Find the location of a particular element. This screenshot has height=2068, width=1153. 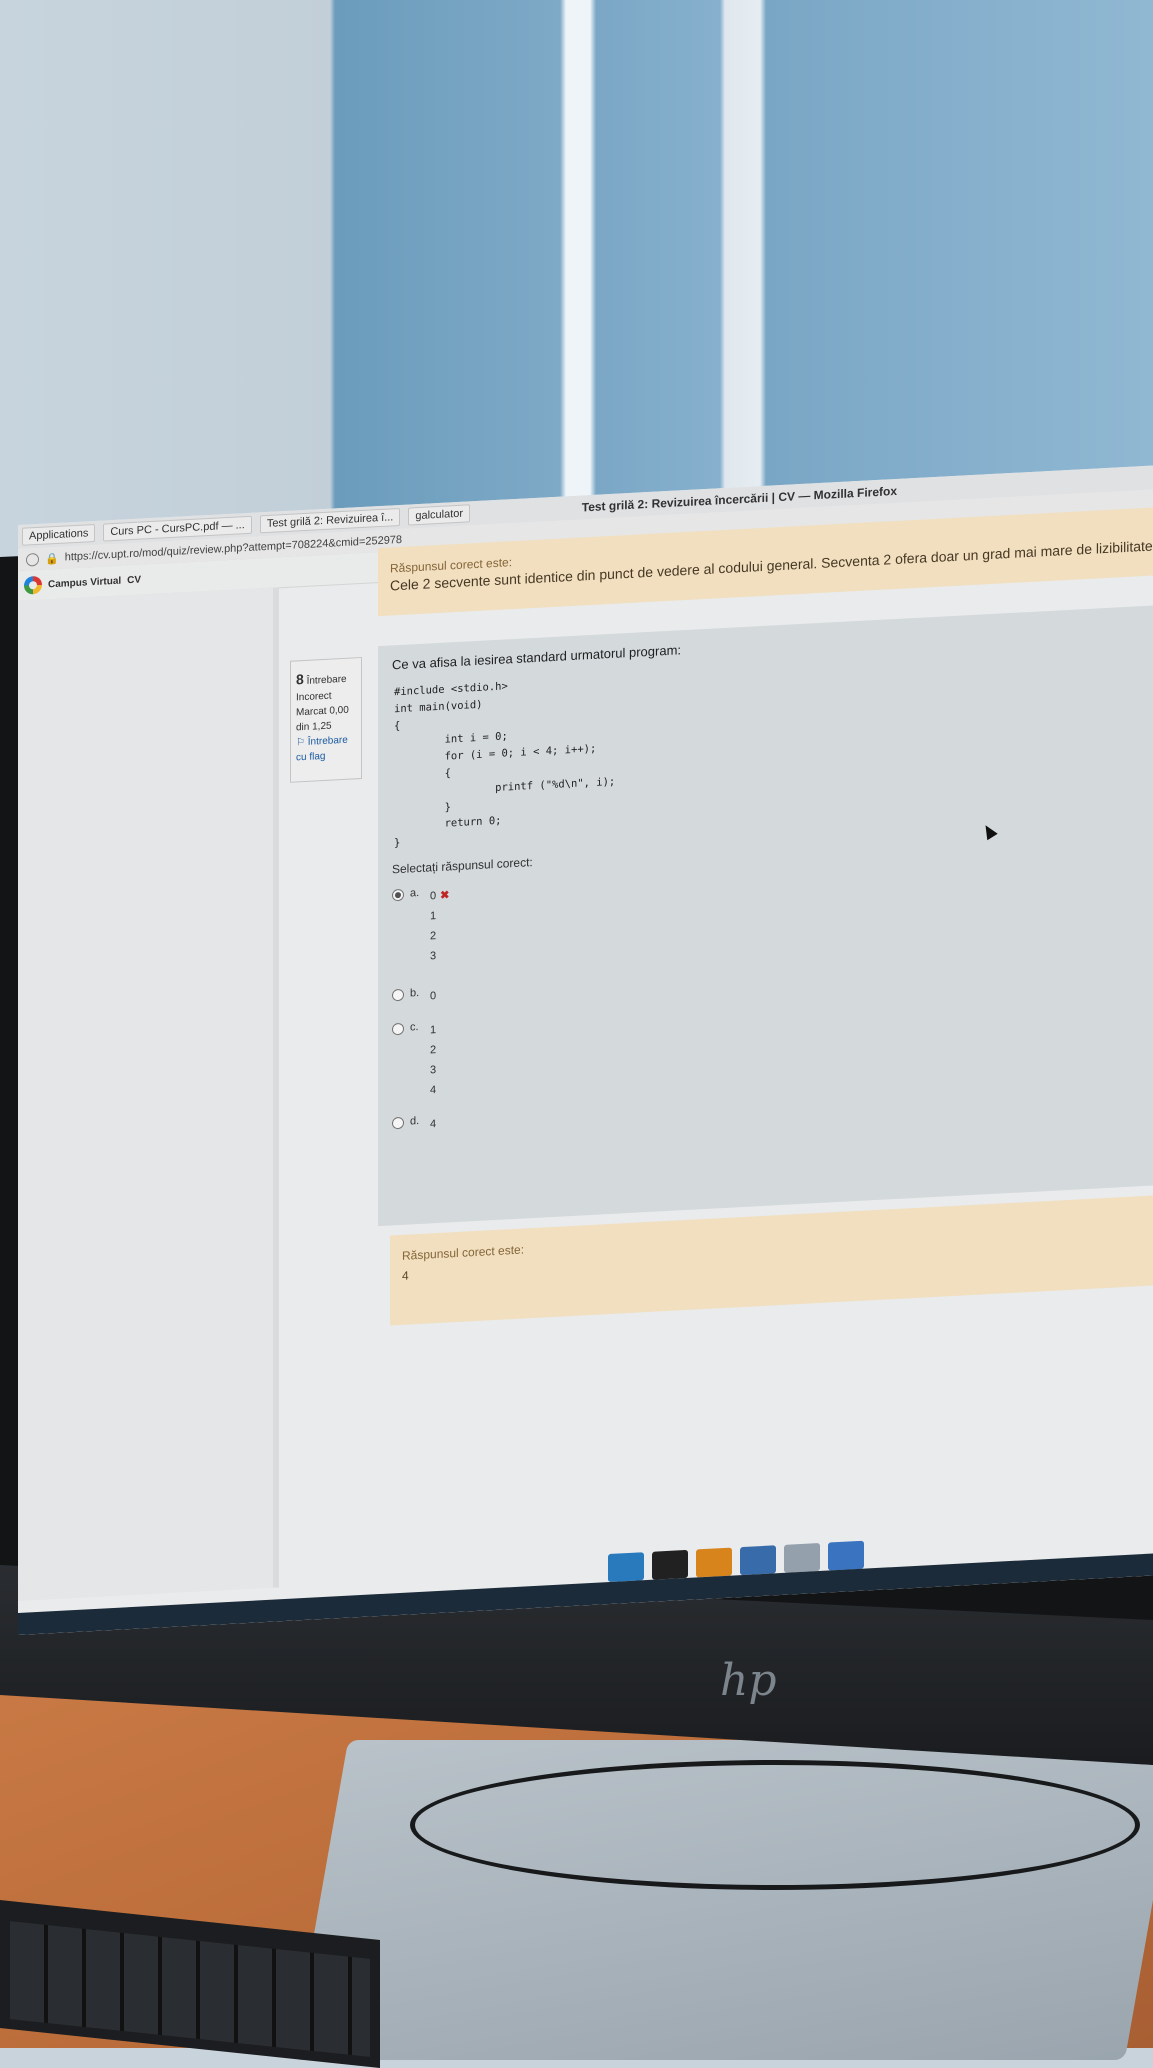

question-number: 8 is located at coordinates (300, 679).